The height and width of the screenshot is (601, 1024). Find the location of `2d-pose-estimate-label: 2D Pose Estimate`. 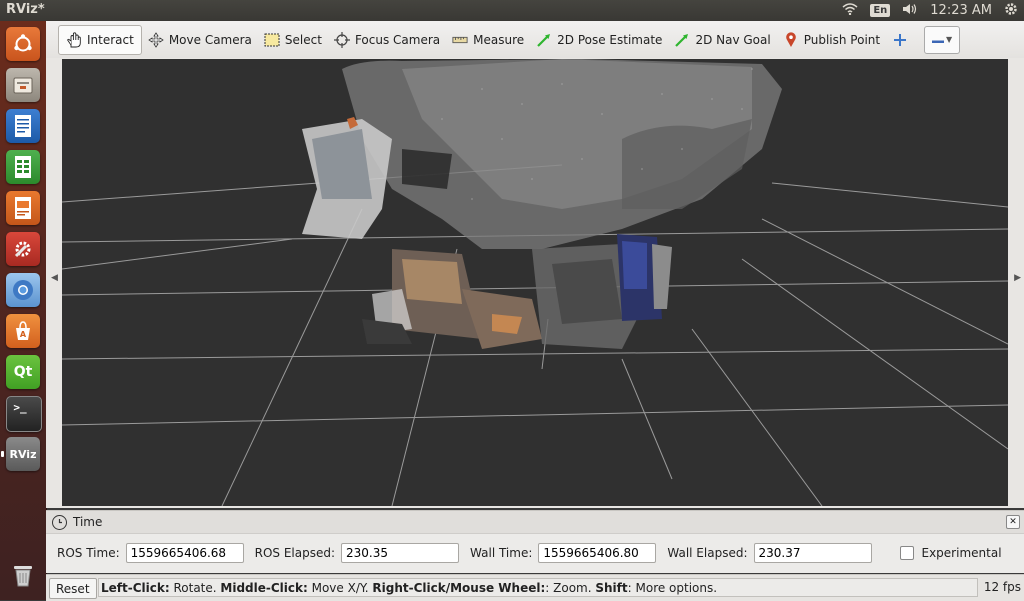

2d-pose-estimate-label: 2D Pose Estimate is located at coordinates (610, 39).